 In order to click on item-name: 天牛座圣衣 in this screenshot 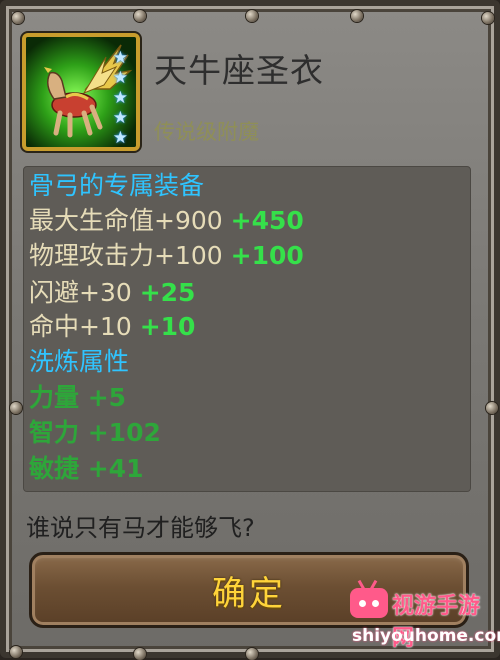, I will do `click(239, 70)`.